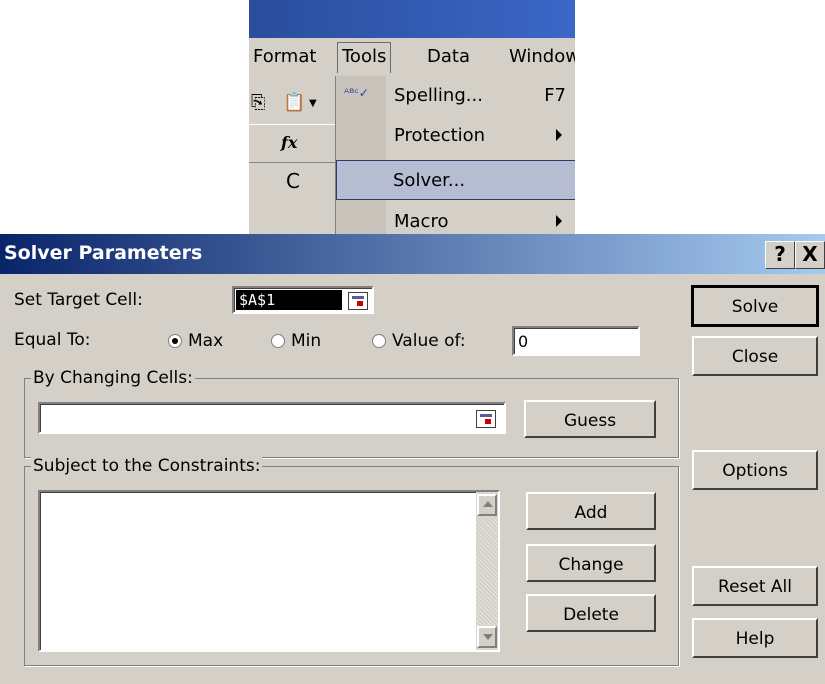 Image resolution: width=825 pixels, height=684 pixels. Describe the element at coordinates (78, 300) in the screenshot. I see `set-target-cell-label: Set Target Cell:` at that location.